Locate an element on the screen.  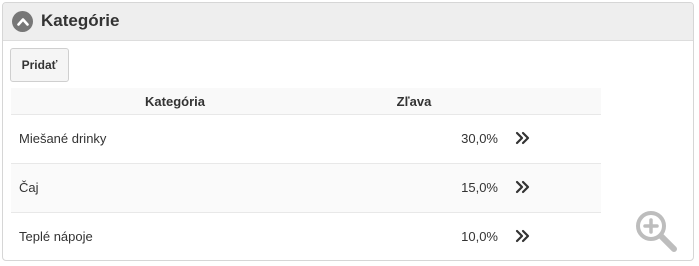
zoom-in-icon is located at coordinates (656, 231).